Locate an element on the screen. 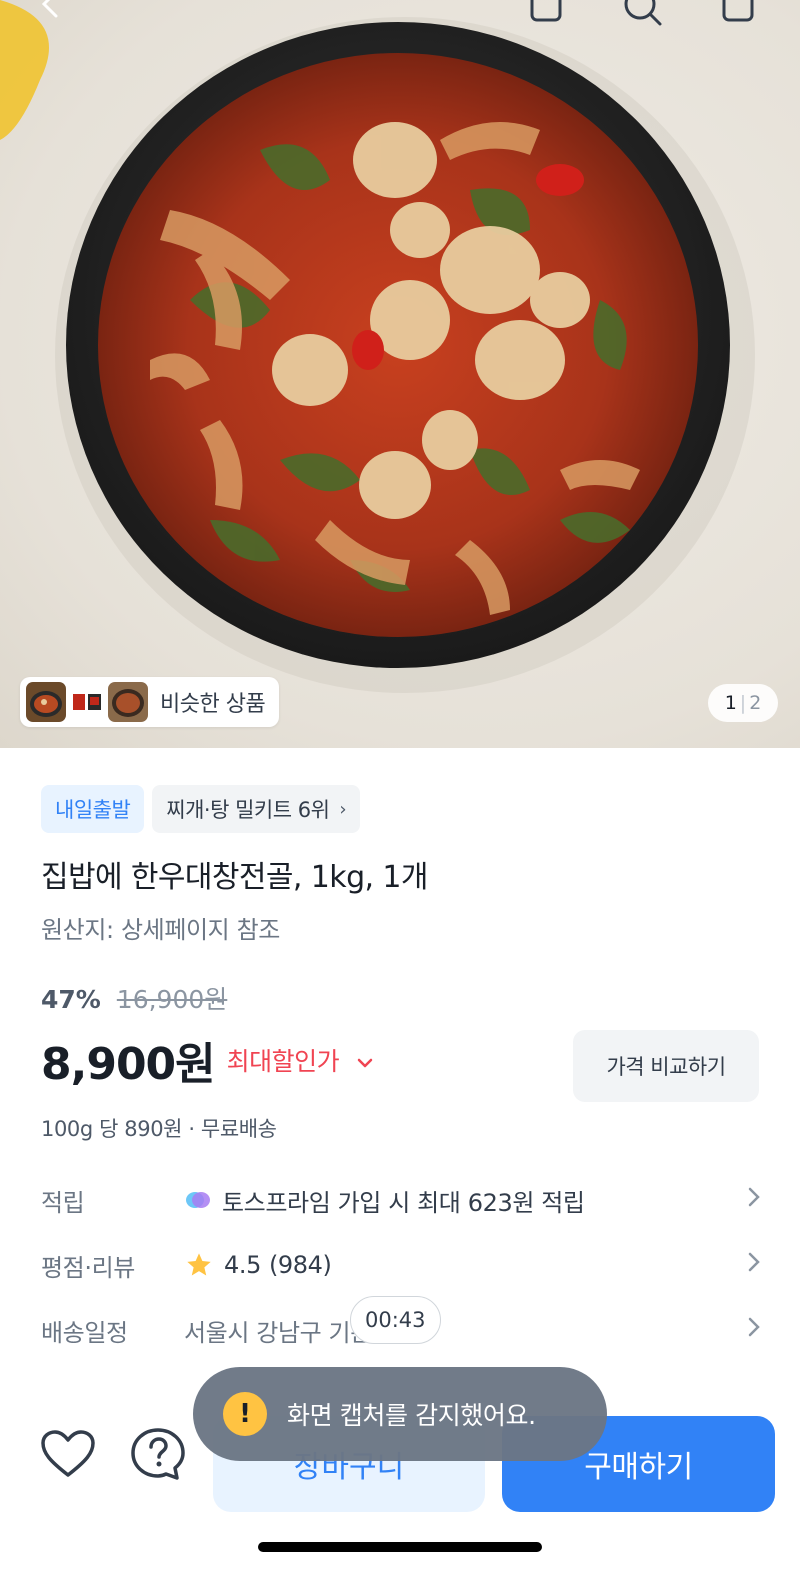  discount-rate: 47% is located at coordinates (71, 999).